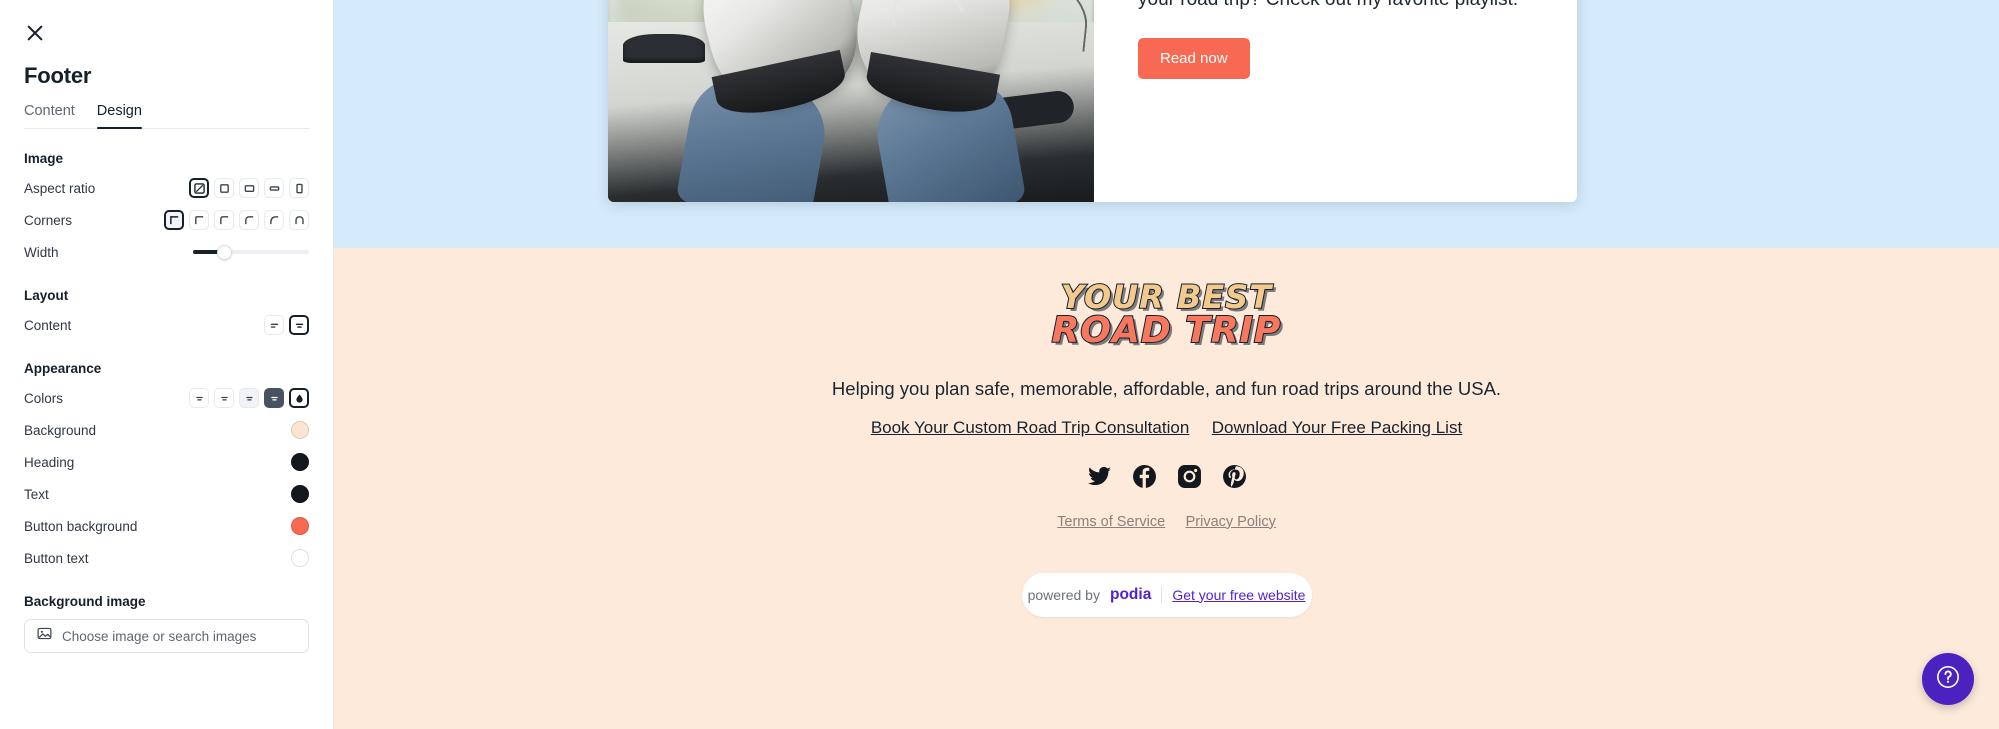 Image resolution: width=1999 pixels, height=729 pixels. What do you see at coordinates (1063, 594) in the screenshot?
I see `podia-powered-by-label: powered by` at bounding box center [1063, 594].